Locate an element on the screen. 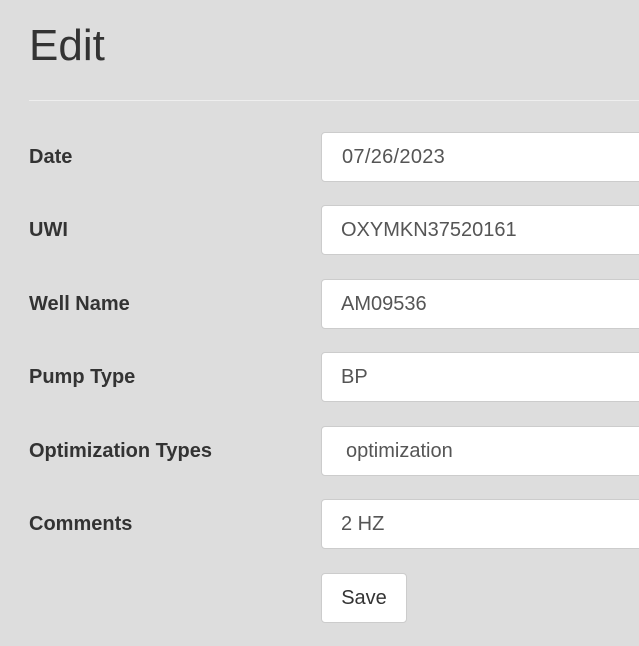 The width and height of the screenshot is (639, 646). uwi-input: OXYMKN37520161 is located at coordinates (480, 230).